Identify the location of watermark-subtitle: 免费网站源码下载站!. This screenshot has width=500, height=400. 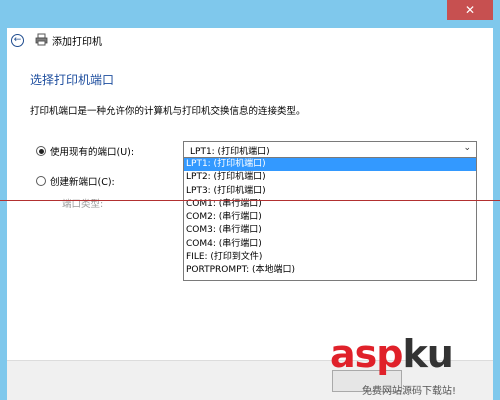
(409, 391).